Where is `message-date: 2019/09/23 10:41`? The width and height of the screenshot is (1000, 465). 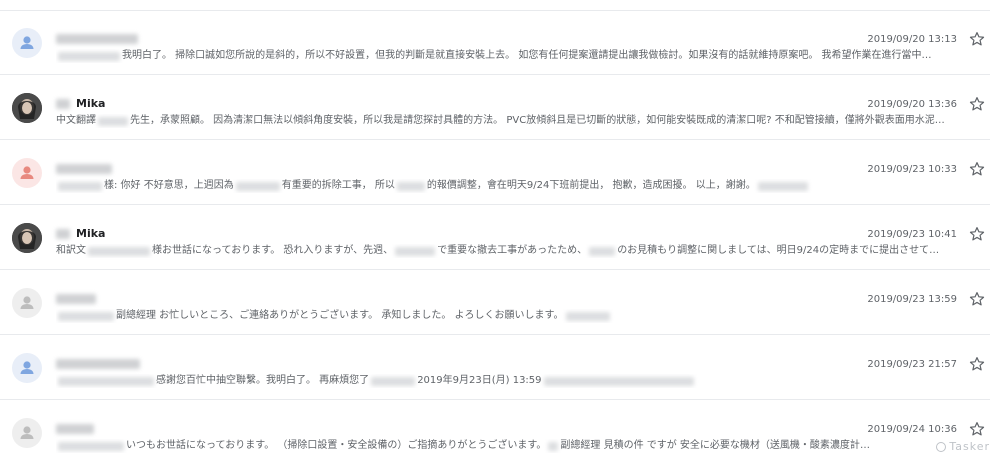
message-date: 2019/09/23 10:41 is located at coordinates (912, 234).